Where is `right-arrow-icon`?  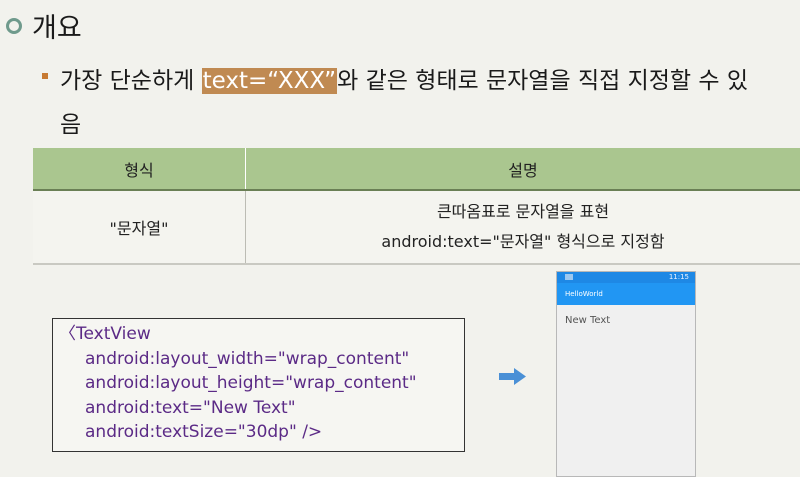 right-arrow-icon is located at coordinates (512, 376).